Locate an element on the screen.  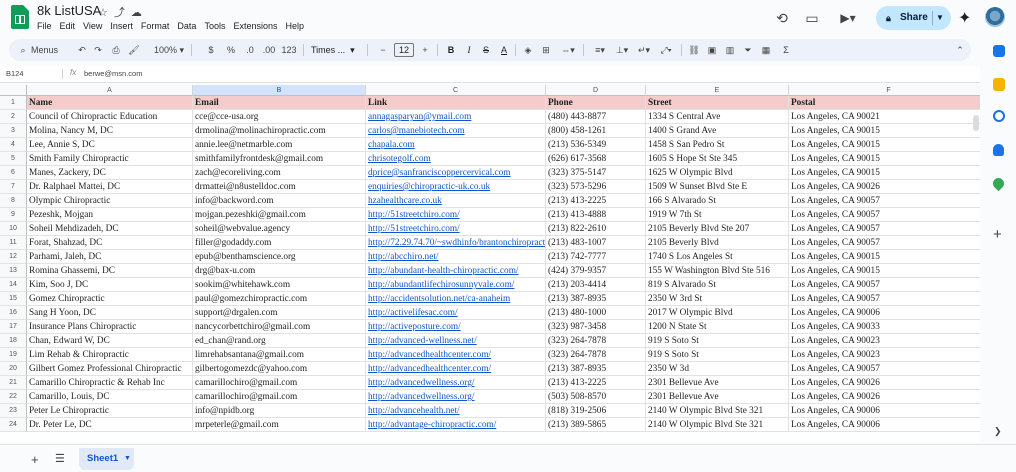
bold-icon: B is located at coordinates (451, 50).